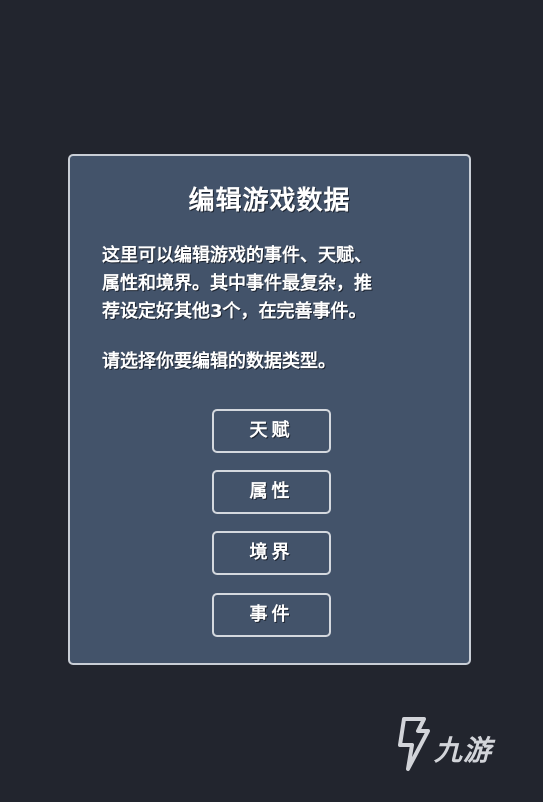 The image size is (543, 802). I want to click on watermark: 九游, so click(454, 744).